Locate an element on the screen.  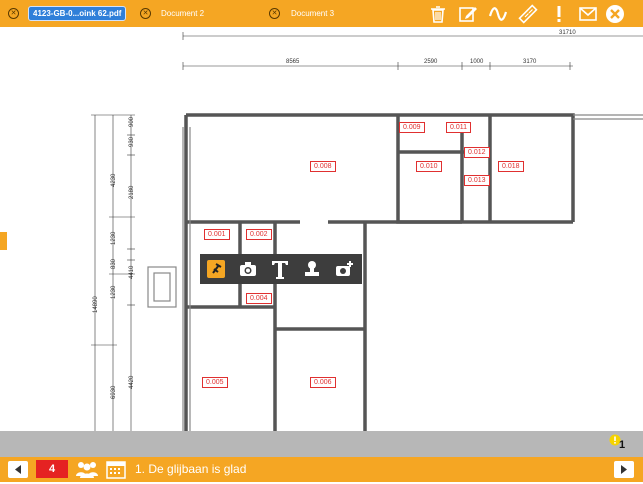
room-label: 0.010 is located at coordinates (429, 166).